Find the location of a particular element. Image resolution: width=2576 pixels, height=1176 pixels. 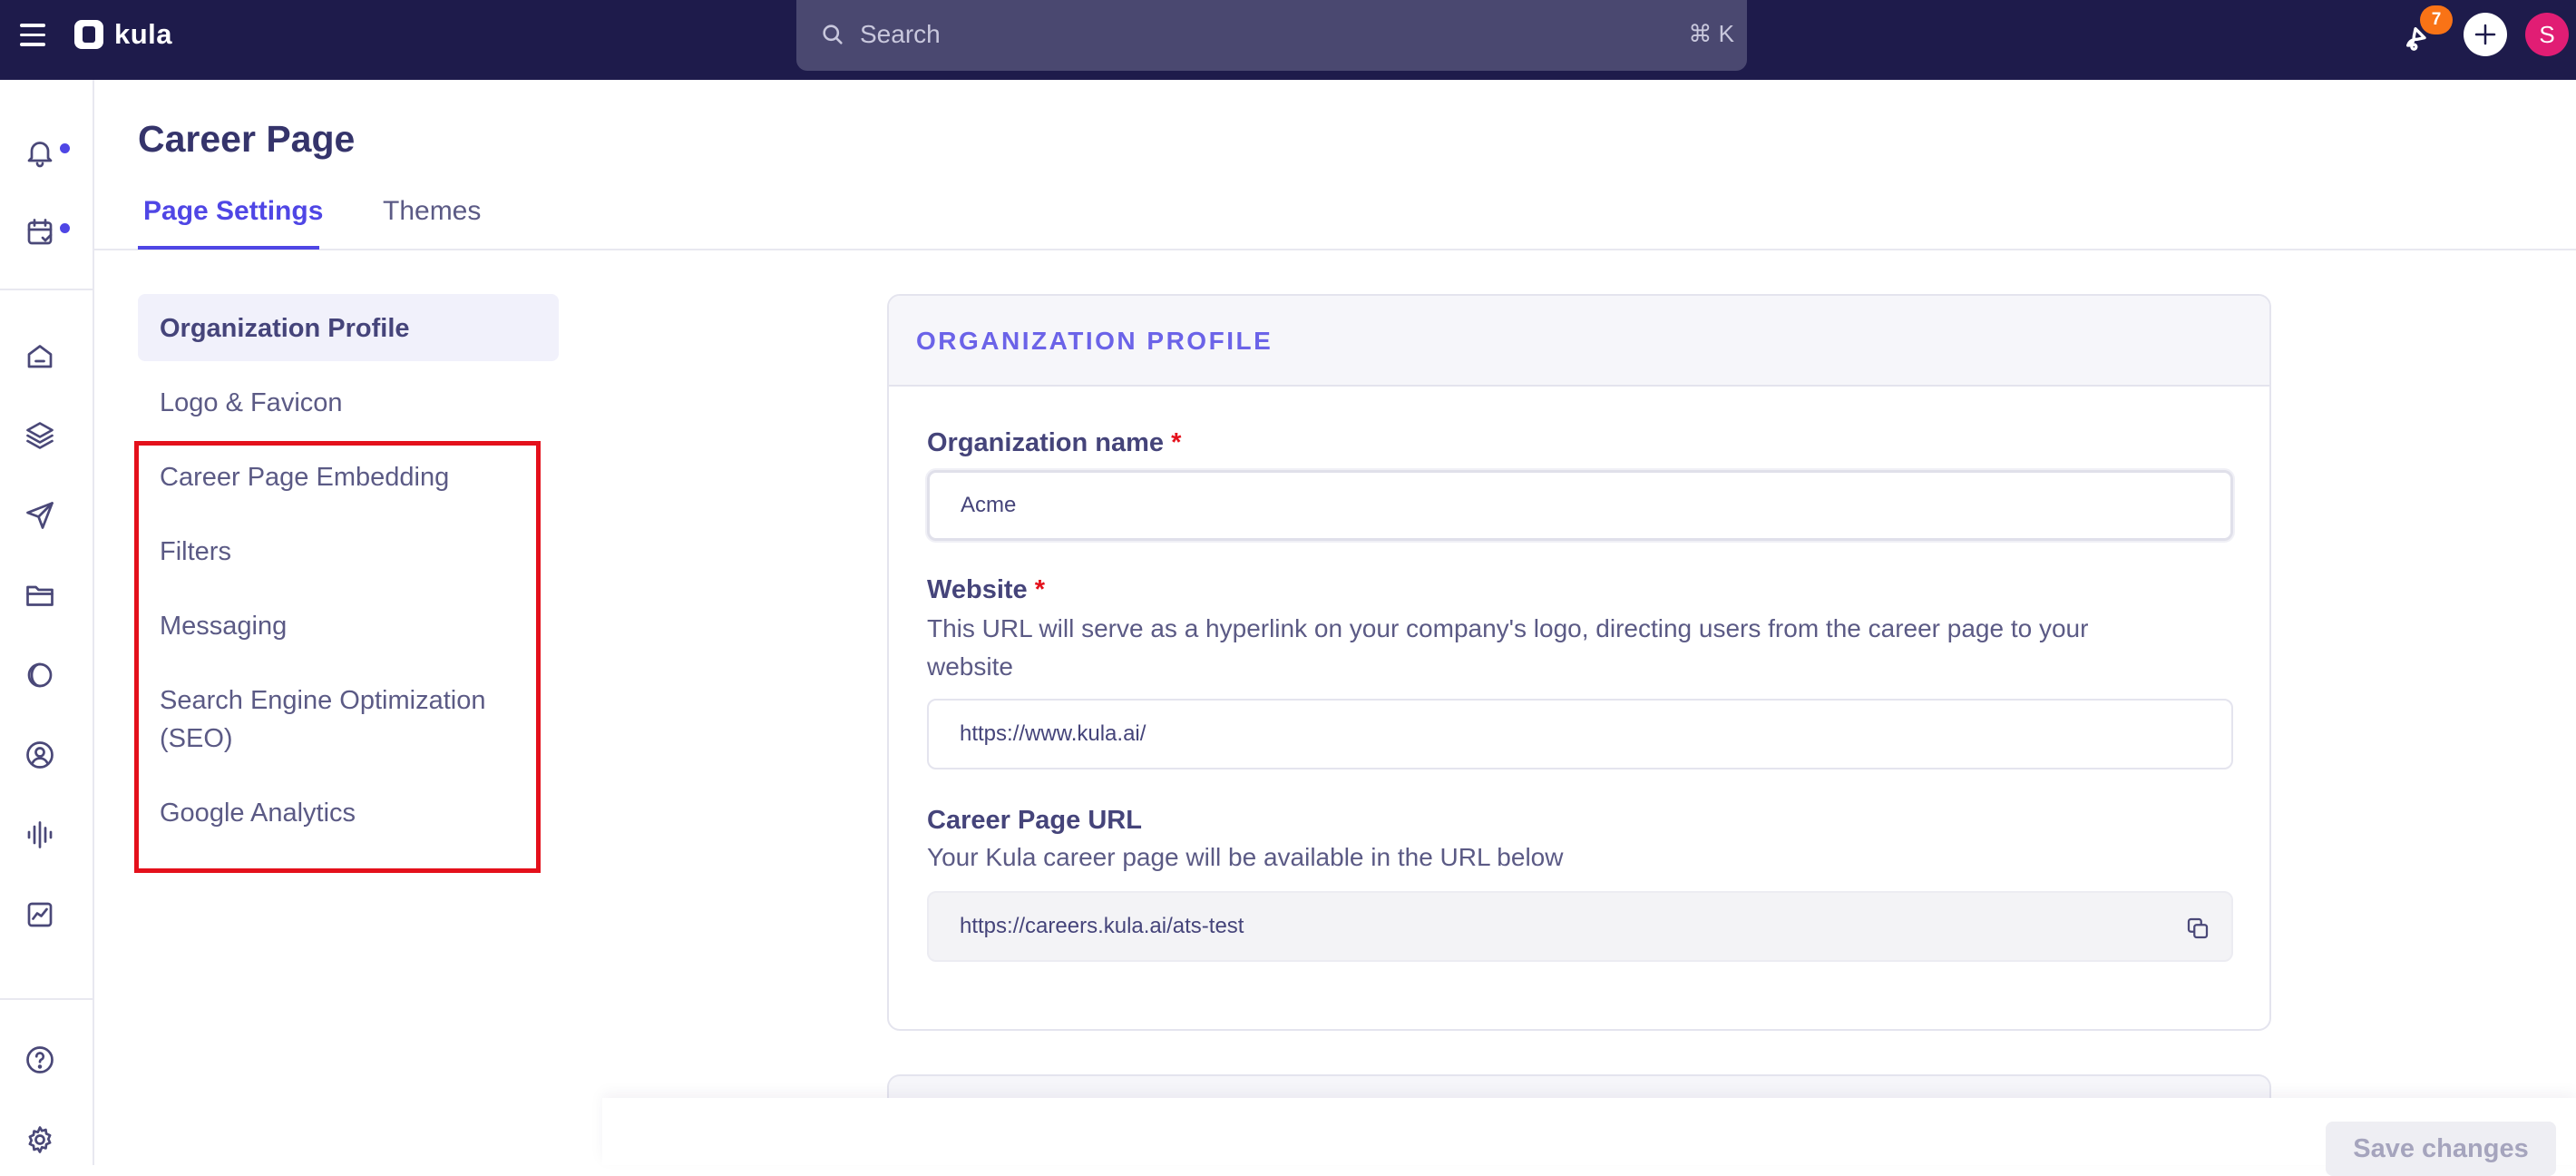

top-bar: kula Search ⌘ K 7 S is located at coordinates (1288, 40).